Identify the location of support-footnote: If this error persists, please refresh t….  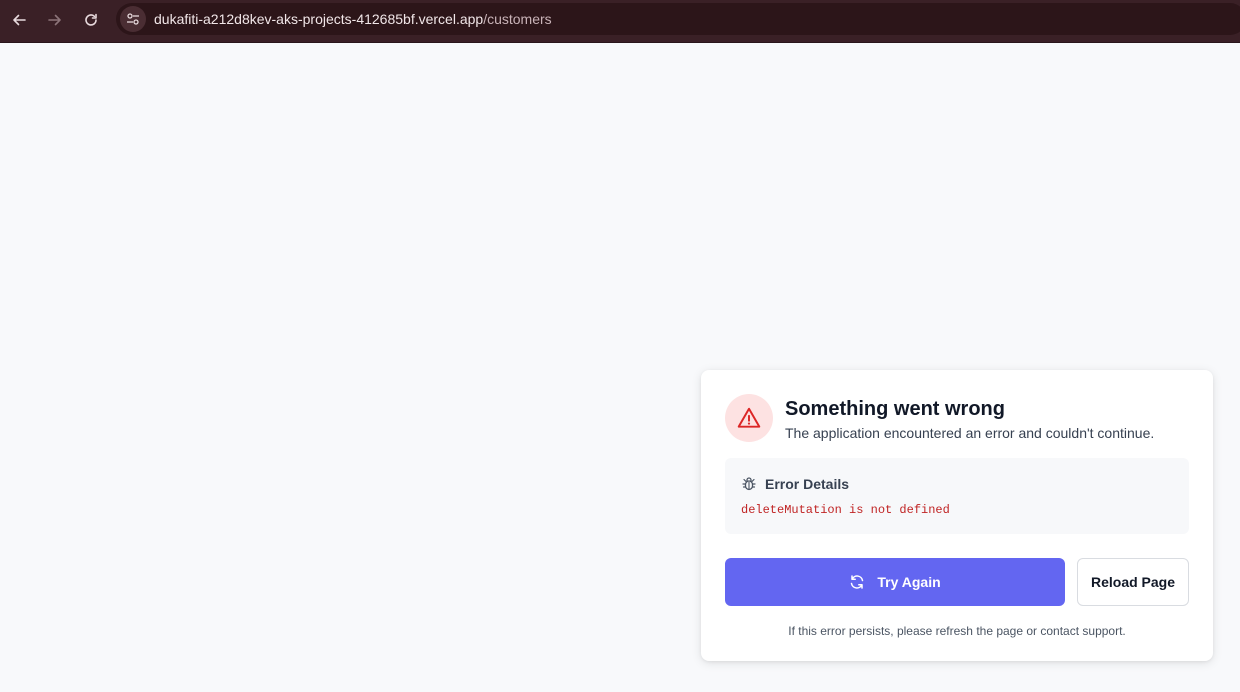
(957, 631).